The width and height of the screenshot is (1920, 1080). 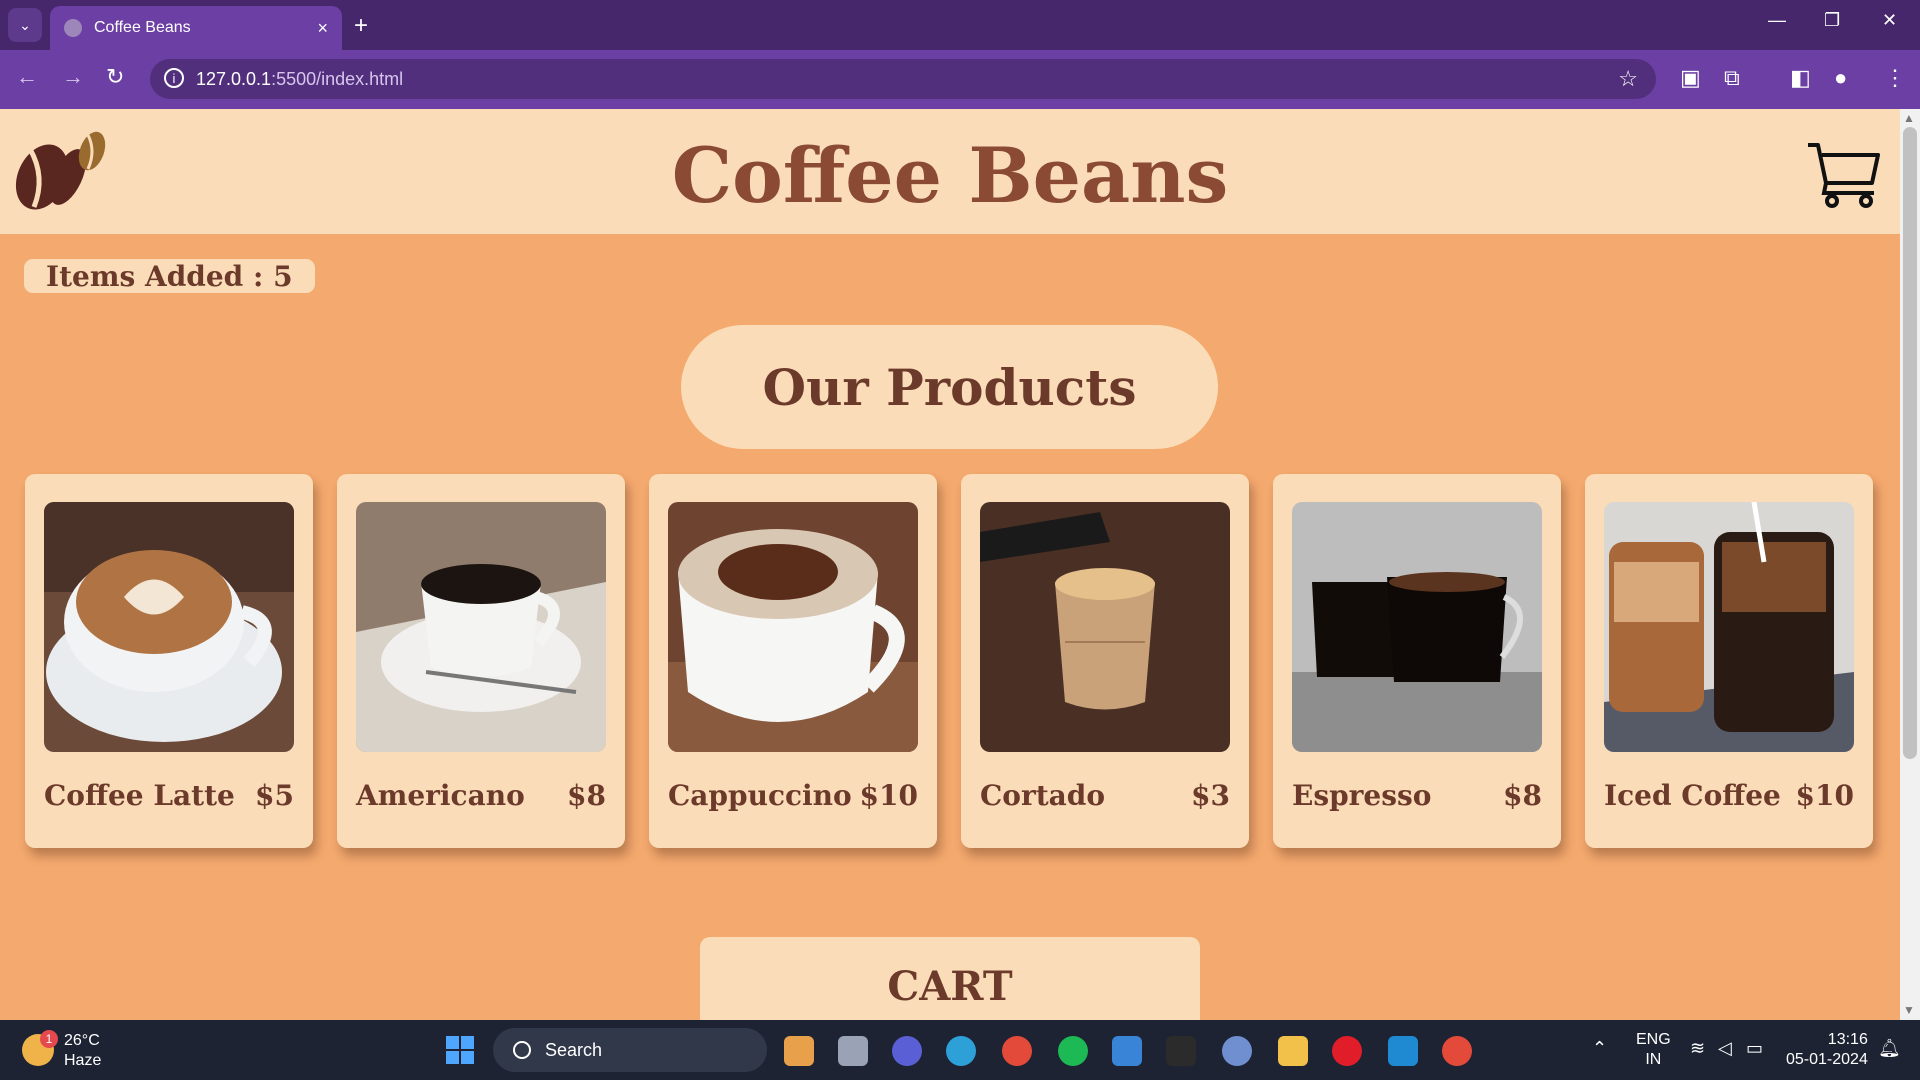 I want to click on chrome-active-icon, so click(x=1457, y=1051).